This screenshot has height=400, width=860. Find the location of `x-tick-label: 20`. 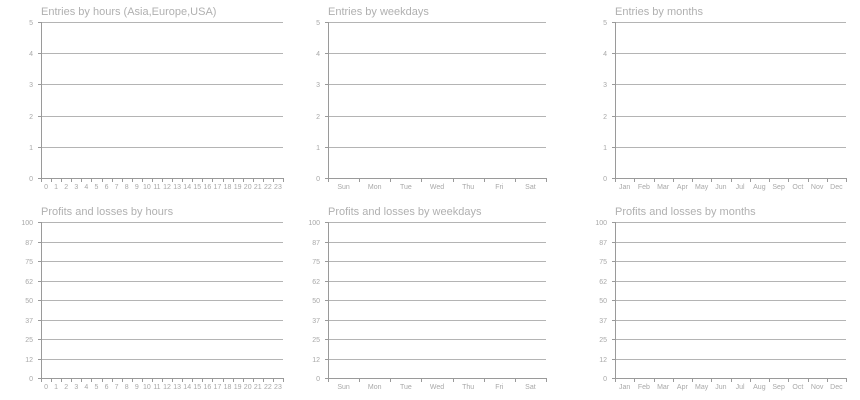

x-tick-label: 20 is located at coordinates (248, 387).